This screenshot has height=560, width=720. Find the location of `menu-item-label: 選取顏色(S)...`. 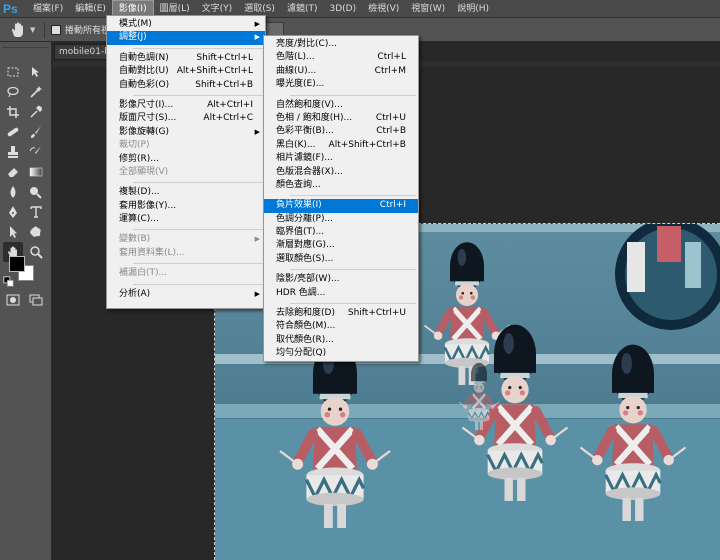

menu-item-label: 選取顏色(S)... is located at coordinates (305, 258).